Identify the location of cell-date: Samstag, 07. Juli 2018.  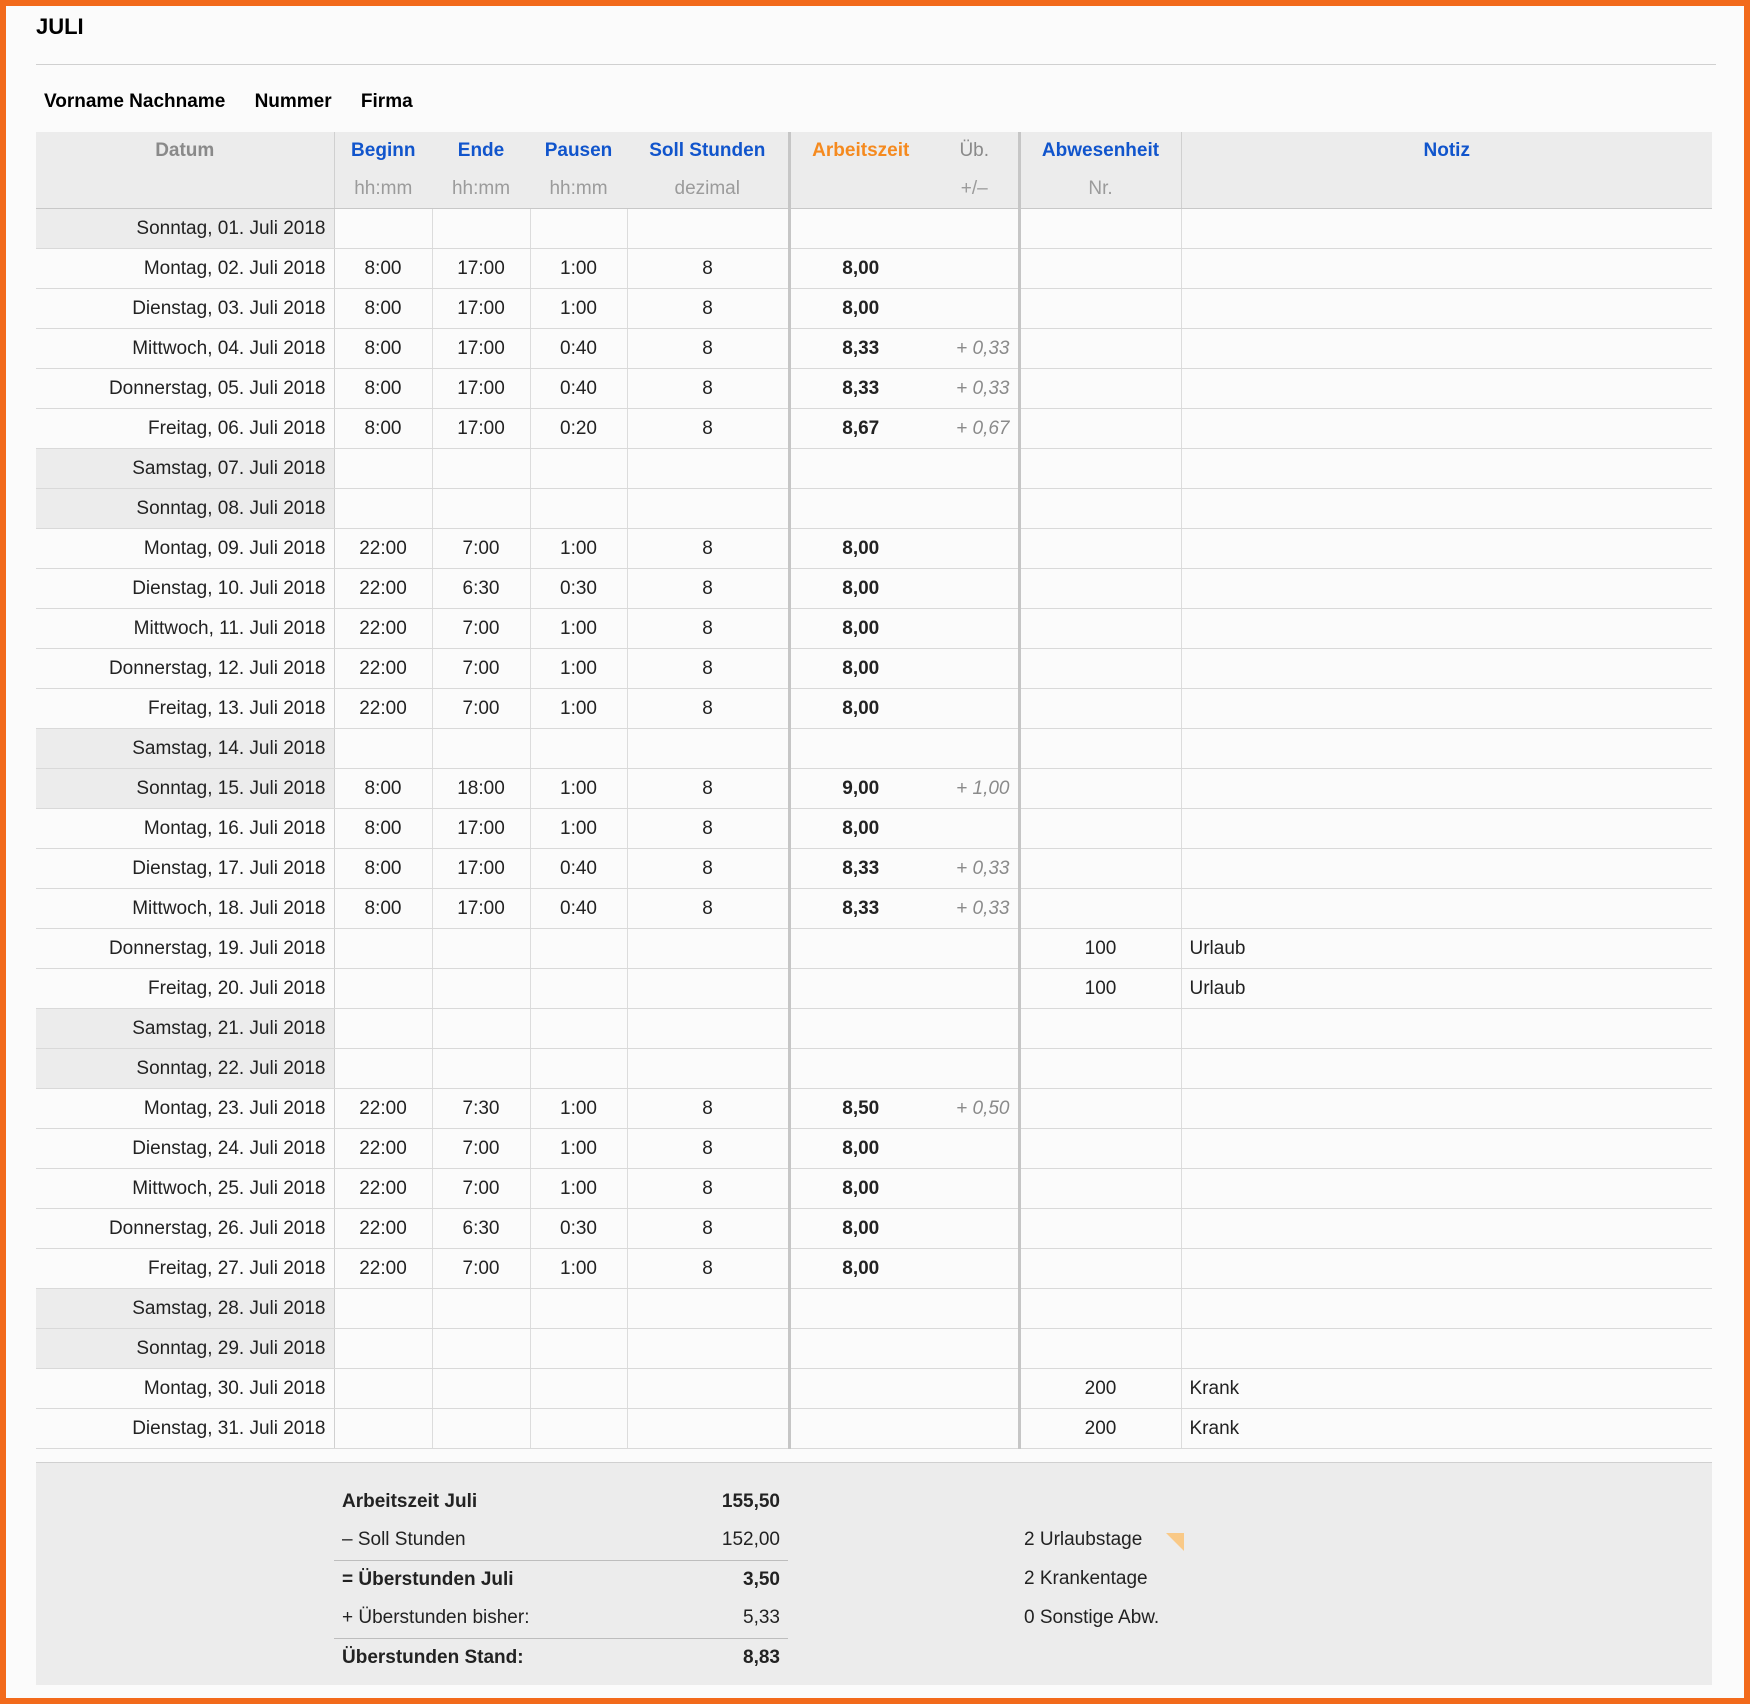
(185, 468).